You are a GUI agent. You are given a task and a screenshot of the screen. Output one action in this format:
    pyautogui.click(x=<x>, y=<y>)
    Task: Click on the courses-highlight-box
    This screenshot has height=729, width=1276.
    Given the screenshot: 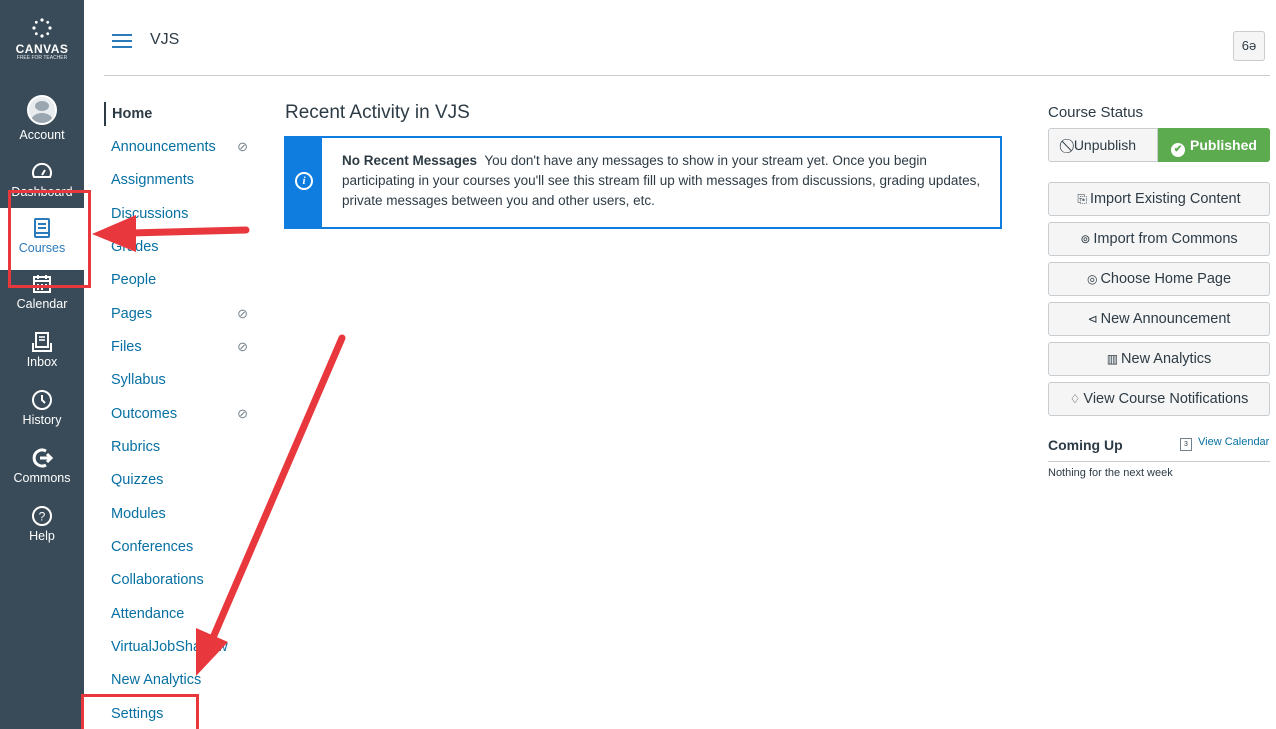 What is the action you would take?
    pyautogui.click(x=49, y=239)
    